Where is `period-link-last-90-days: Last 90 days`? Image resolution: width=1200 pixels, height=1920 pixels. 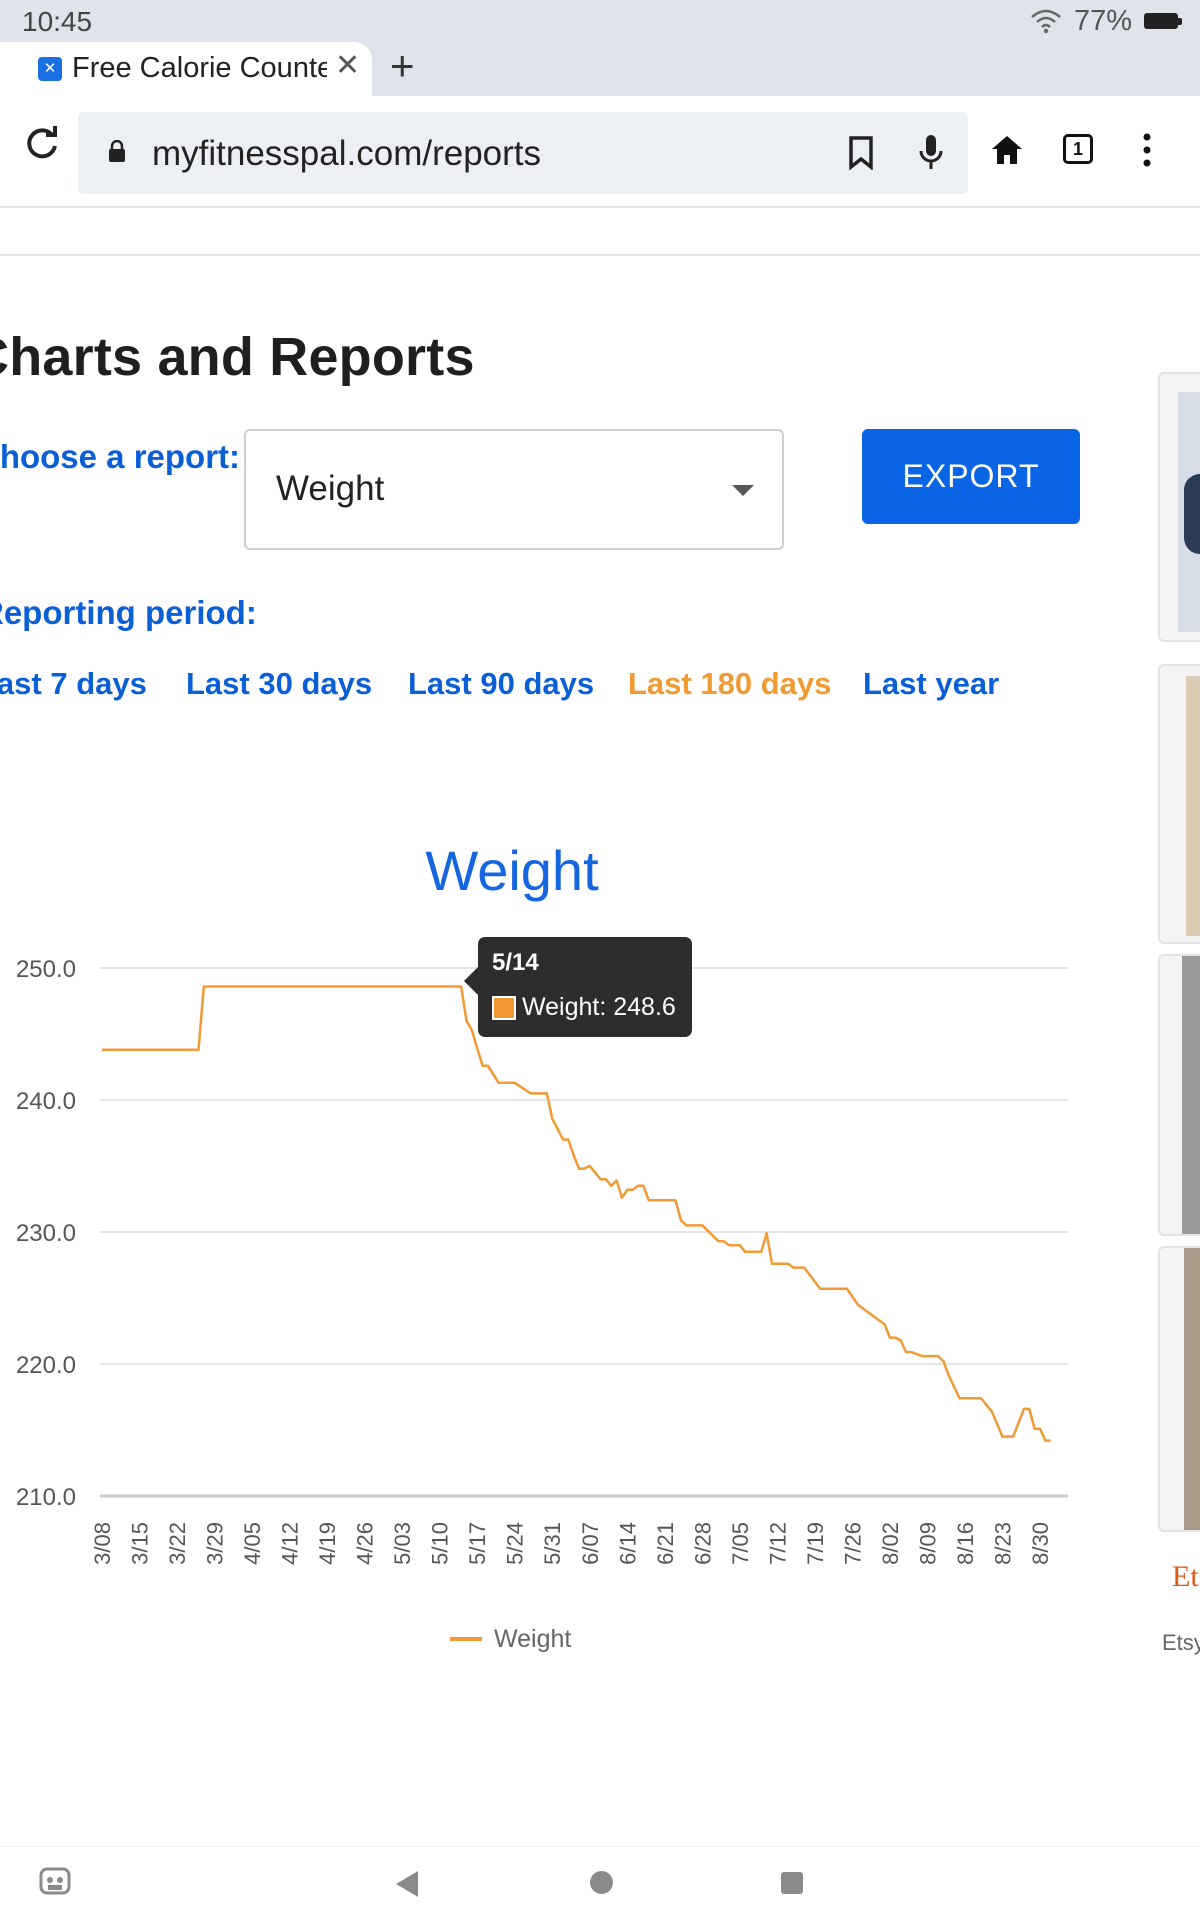 period-link-last-90-days: Last 90 days is located at coordinates (501, 684).